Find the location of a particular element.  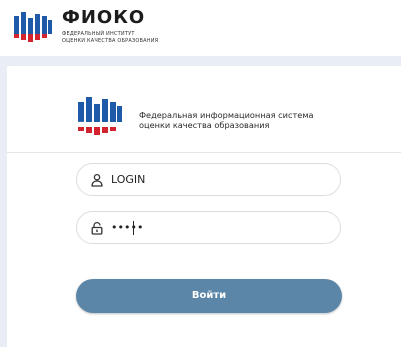

text-caret is located at coordinates (133, 228).